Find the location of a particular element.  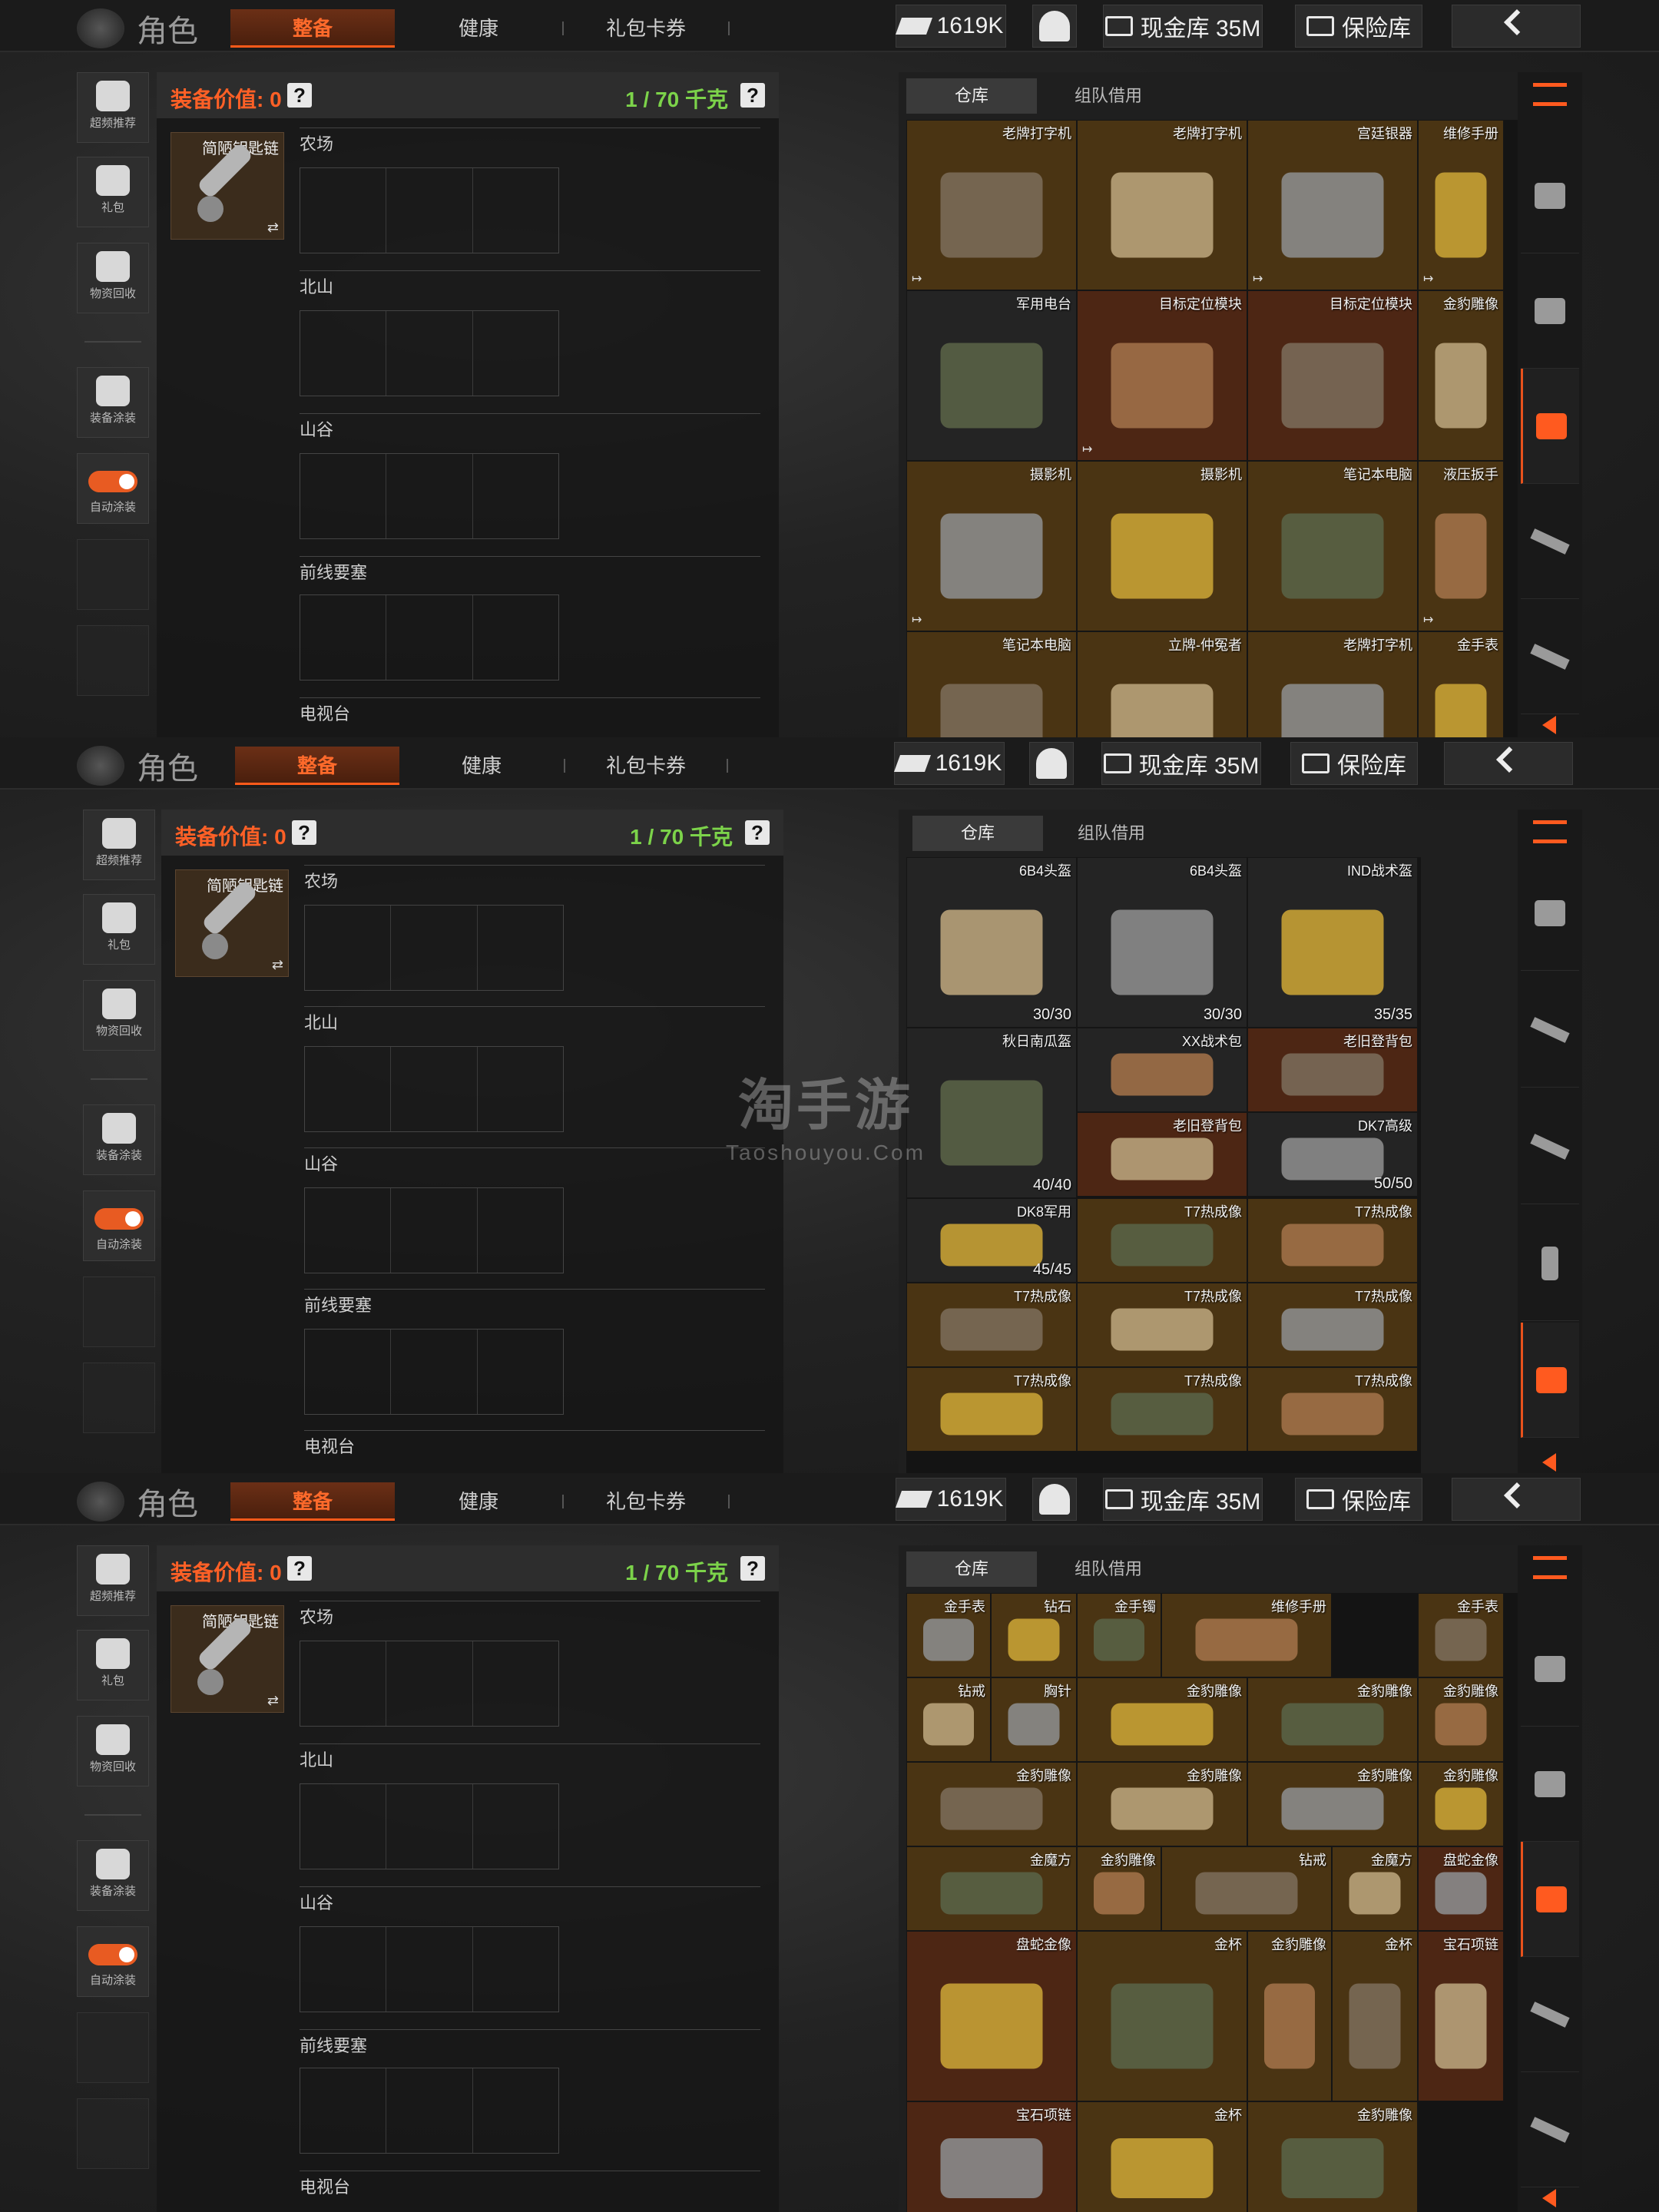

category-ammo is located at coordinates (1550, 1264).